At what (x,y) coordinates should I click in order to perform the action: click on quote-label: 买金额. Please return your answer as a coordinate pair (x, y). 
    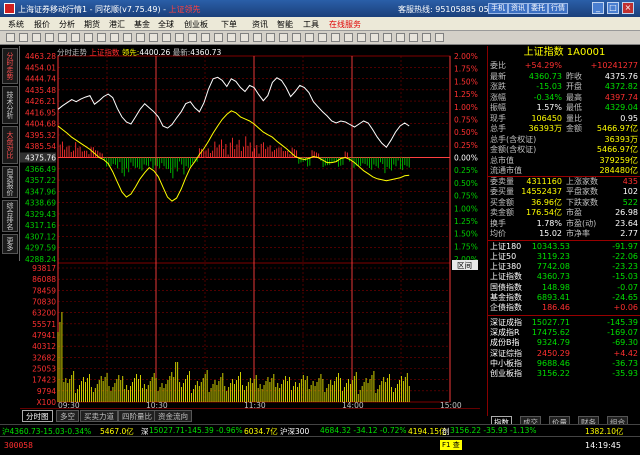
    Looking at the image, I should click on (502, 202).